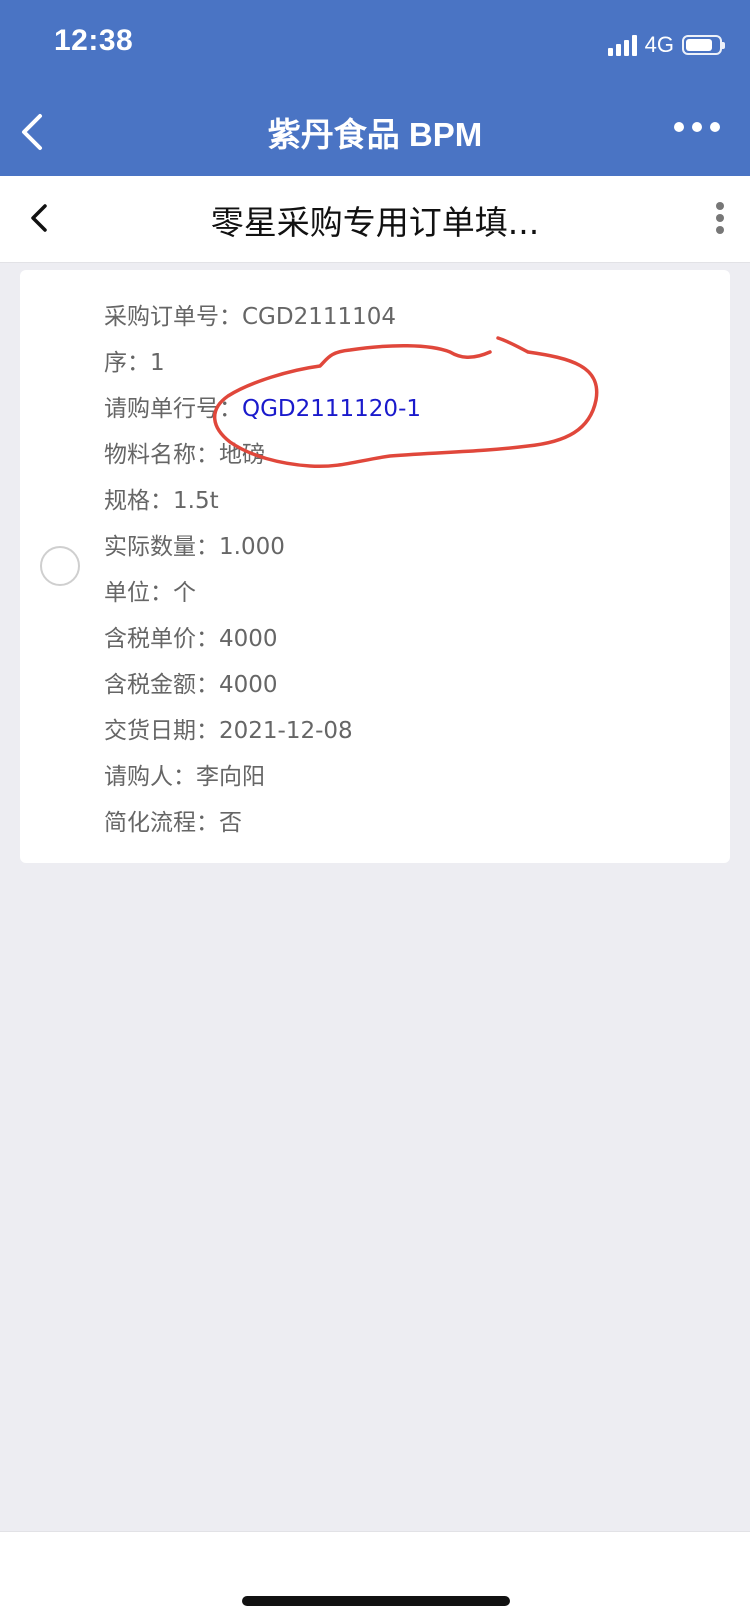  What do you see at coordinates (376, 1601) in the screenshot?
I see `home-indicator` at bounding box center [376, 1601].